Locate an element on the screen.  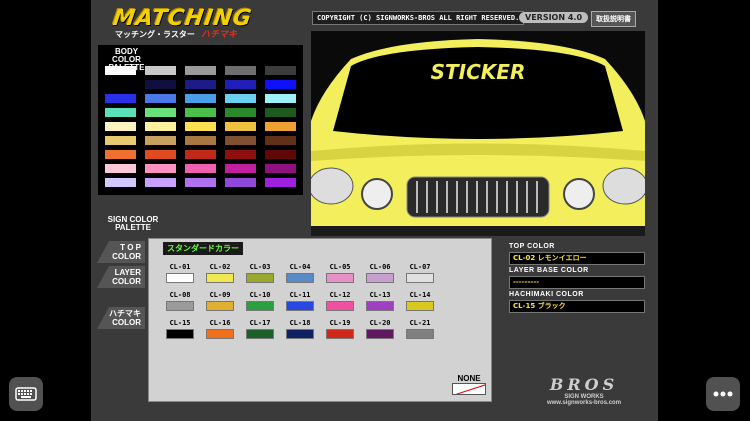
sign-color-option: CL-12 is located at coordinates (340, 301).